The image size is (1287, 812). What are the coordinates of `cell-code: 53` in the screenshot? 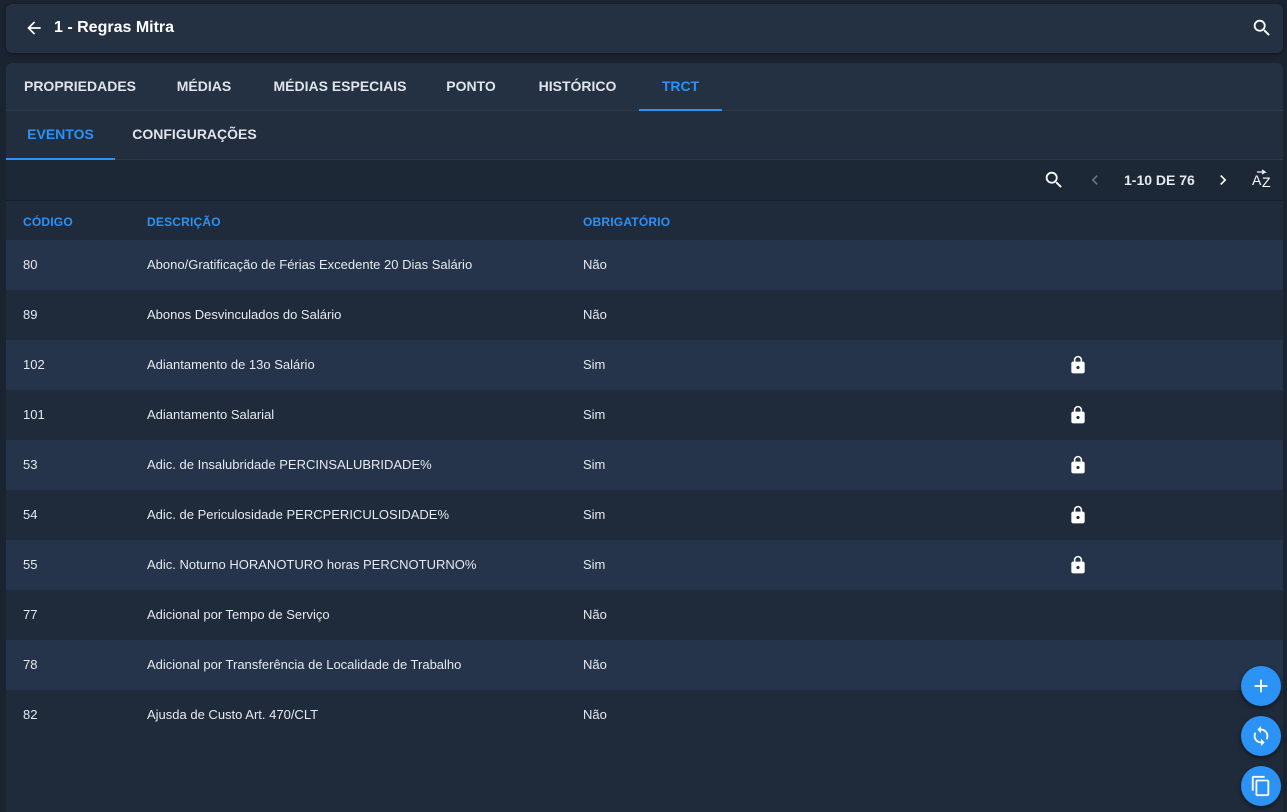 It's located at (30, 464).